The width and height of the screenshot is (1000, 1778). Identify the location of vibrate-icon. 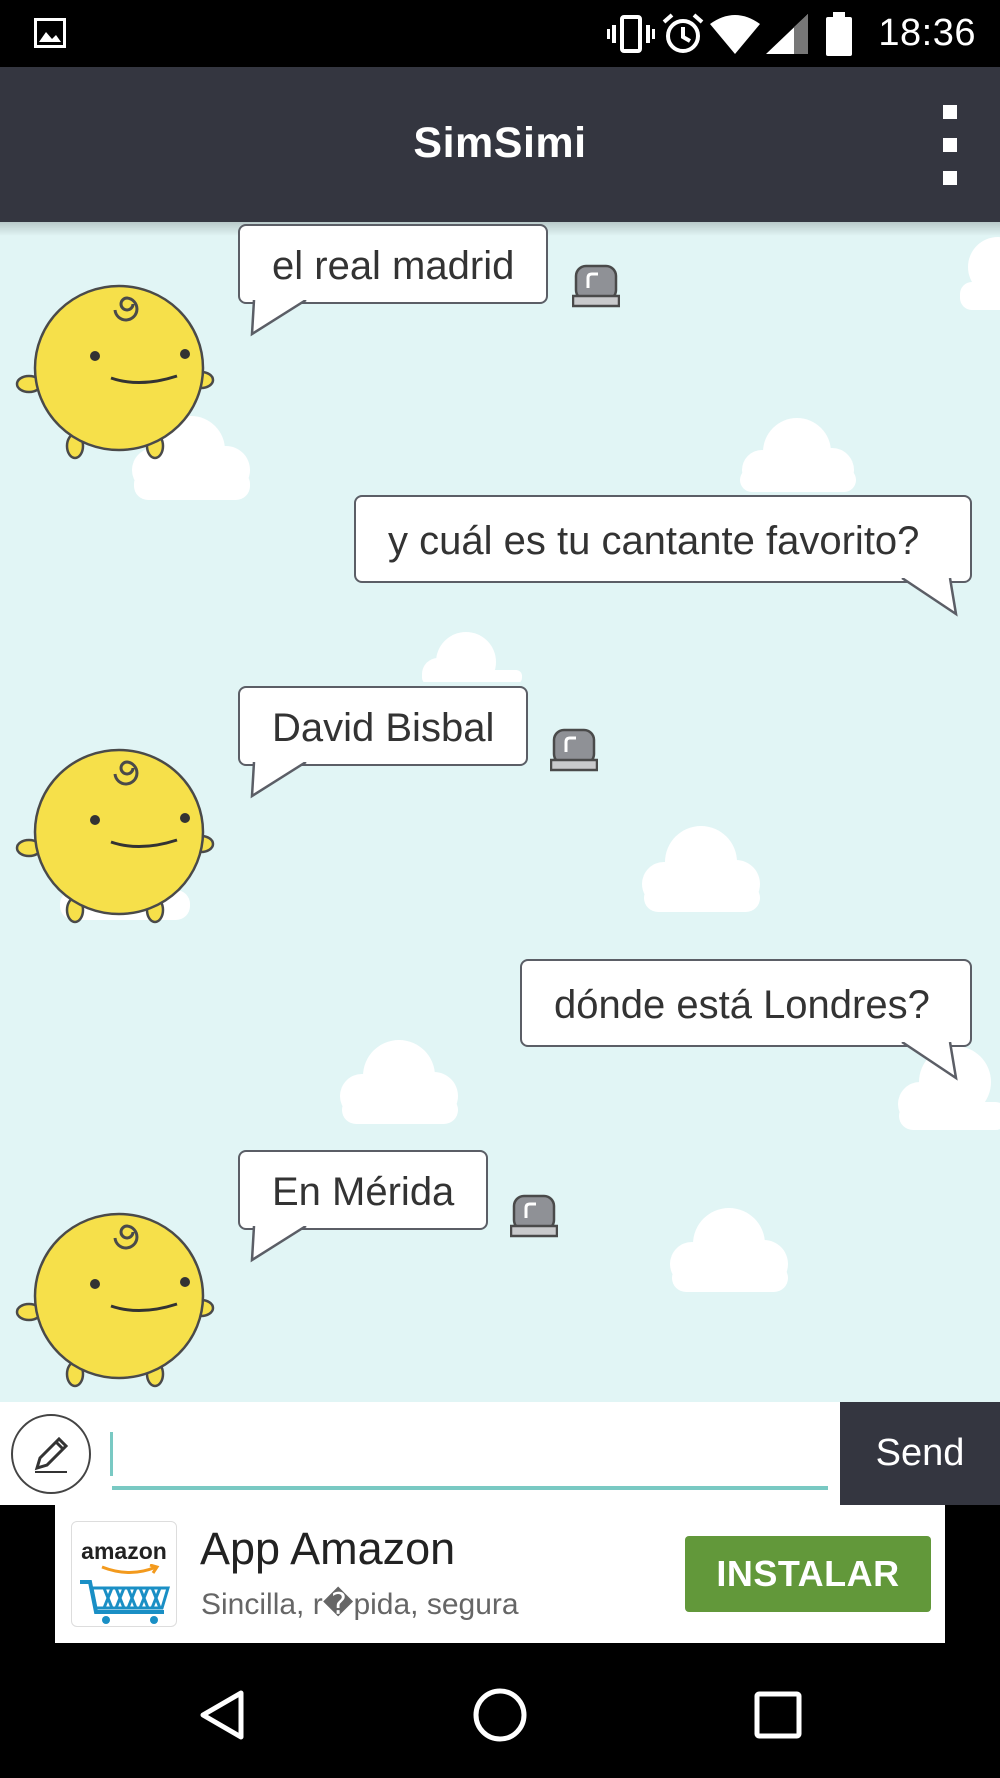
(631, 34).